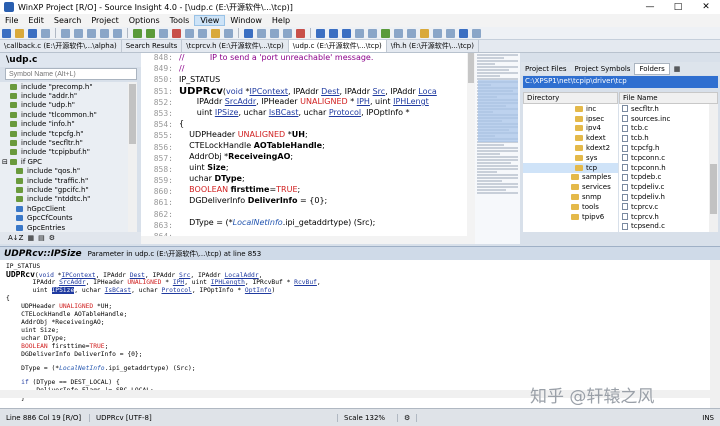  I want to click on list-item: include "qos.h", so click(64, 171).